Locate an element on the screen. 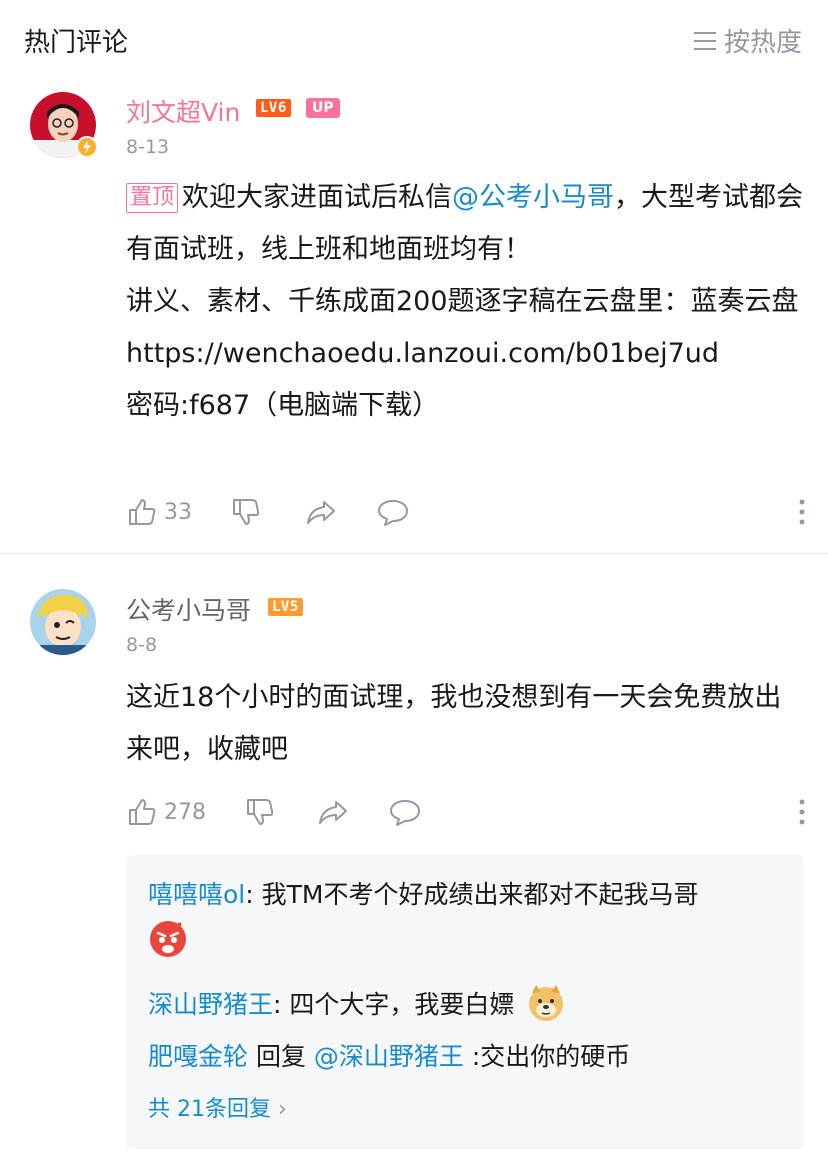 The width and height of the screenshot is (828, 1159). section-title: 热门评论 is located at coordinates (76, 43).